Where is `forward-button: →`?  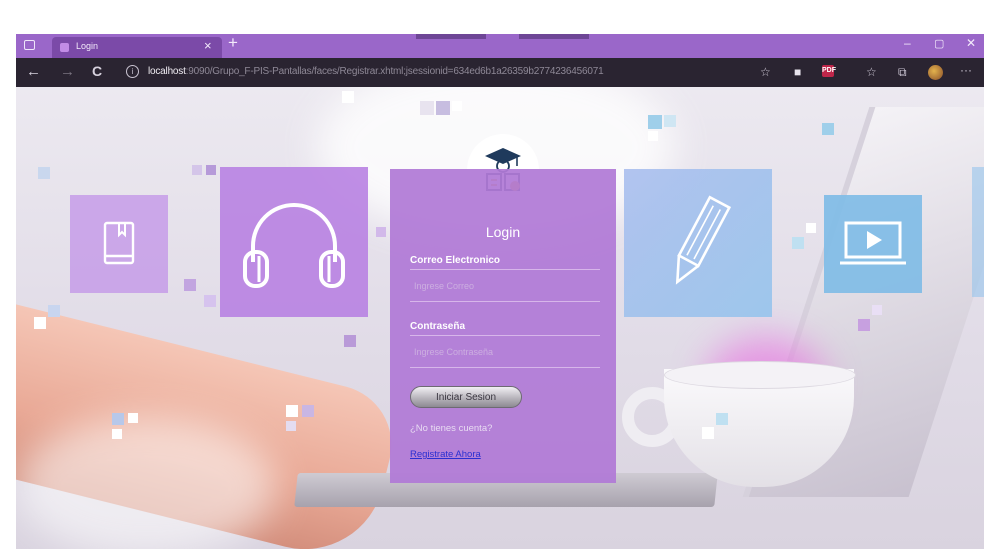
forward-button: → is located at coordinates (67, 71).